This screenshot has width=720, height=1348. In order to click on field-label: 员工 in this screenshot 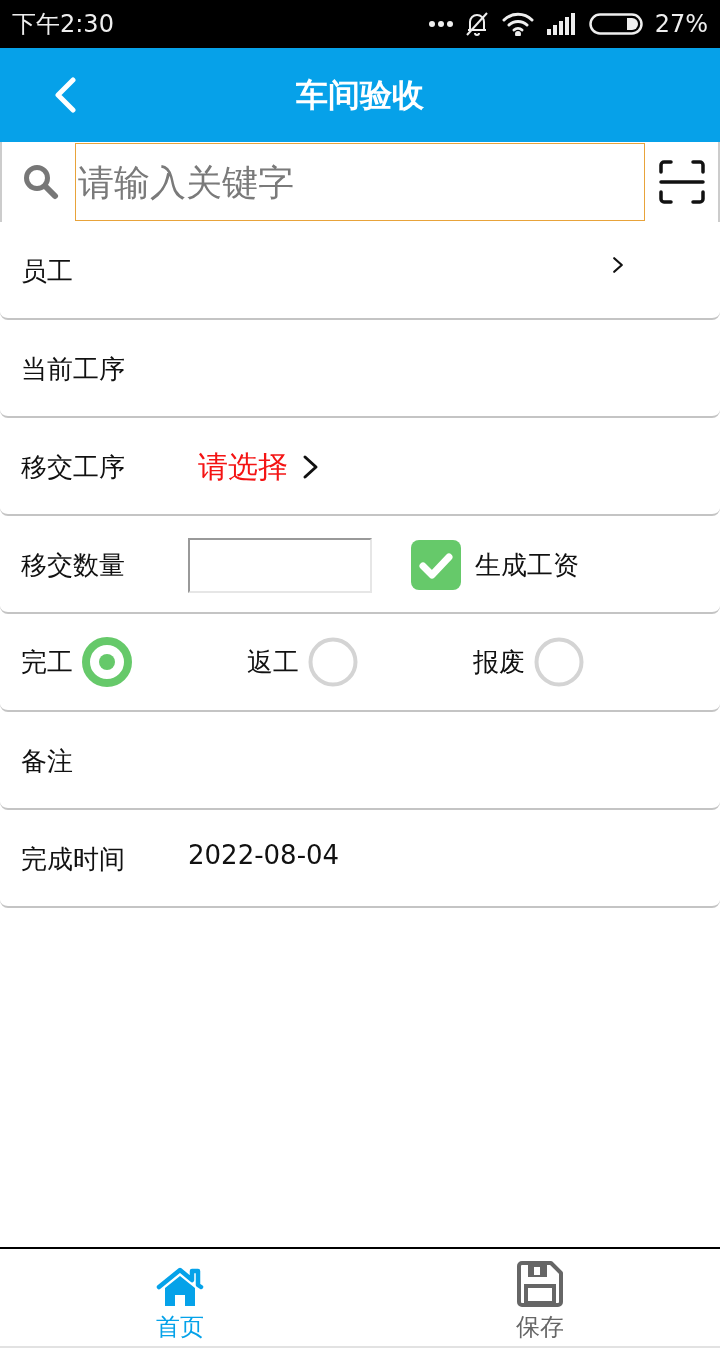, I will do `click(47, 271)`.